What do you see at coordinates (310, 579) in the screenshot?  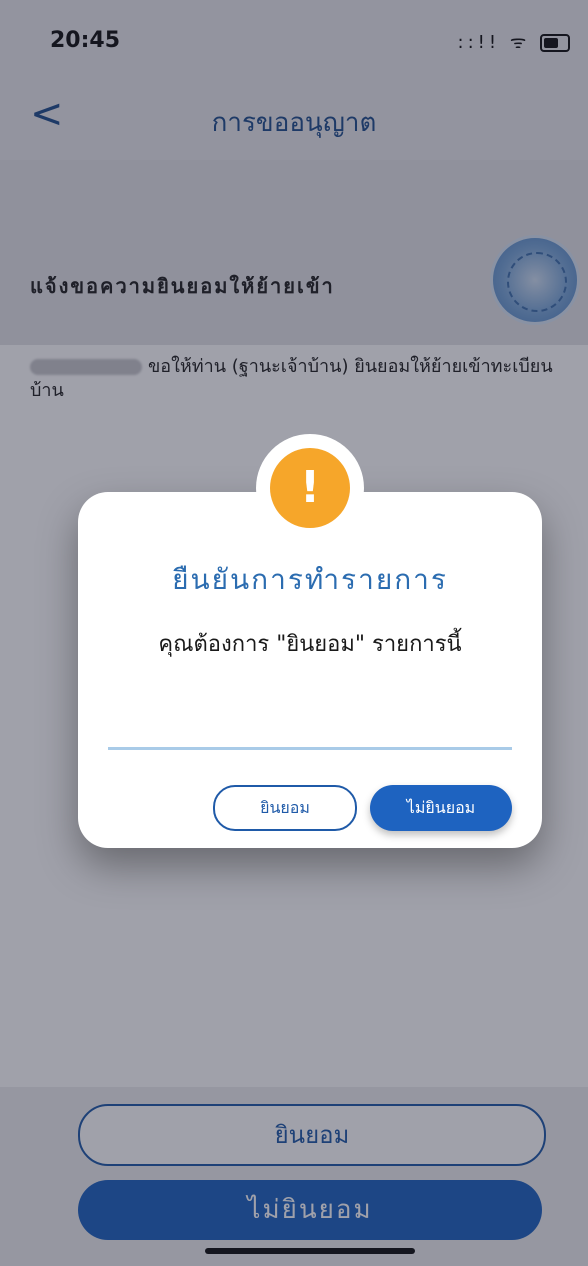 I see `dialog-title: ยืนยันการทำรายการ` at bounding box center [310, 579].